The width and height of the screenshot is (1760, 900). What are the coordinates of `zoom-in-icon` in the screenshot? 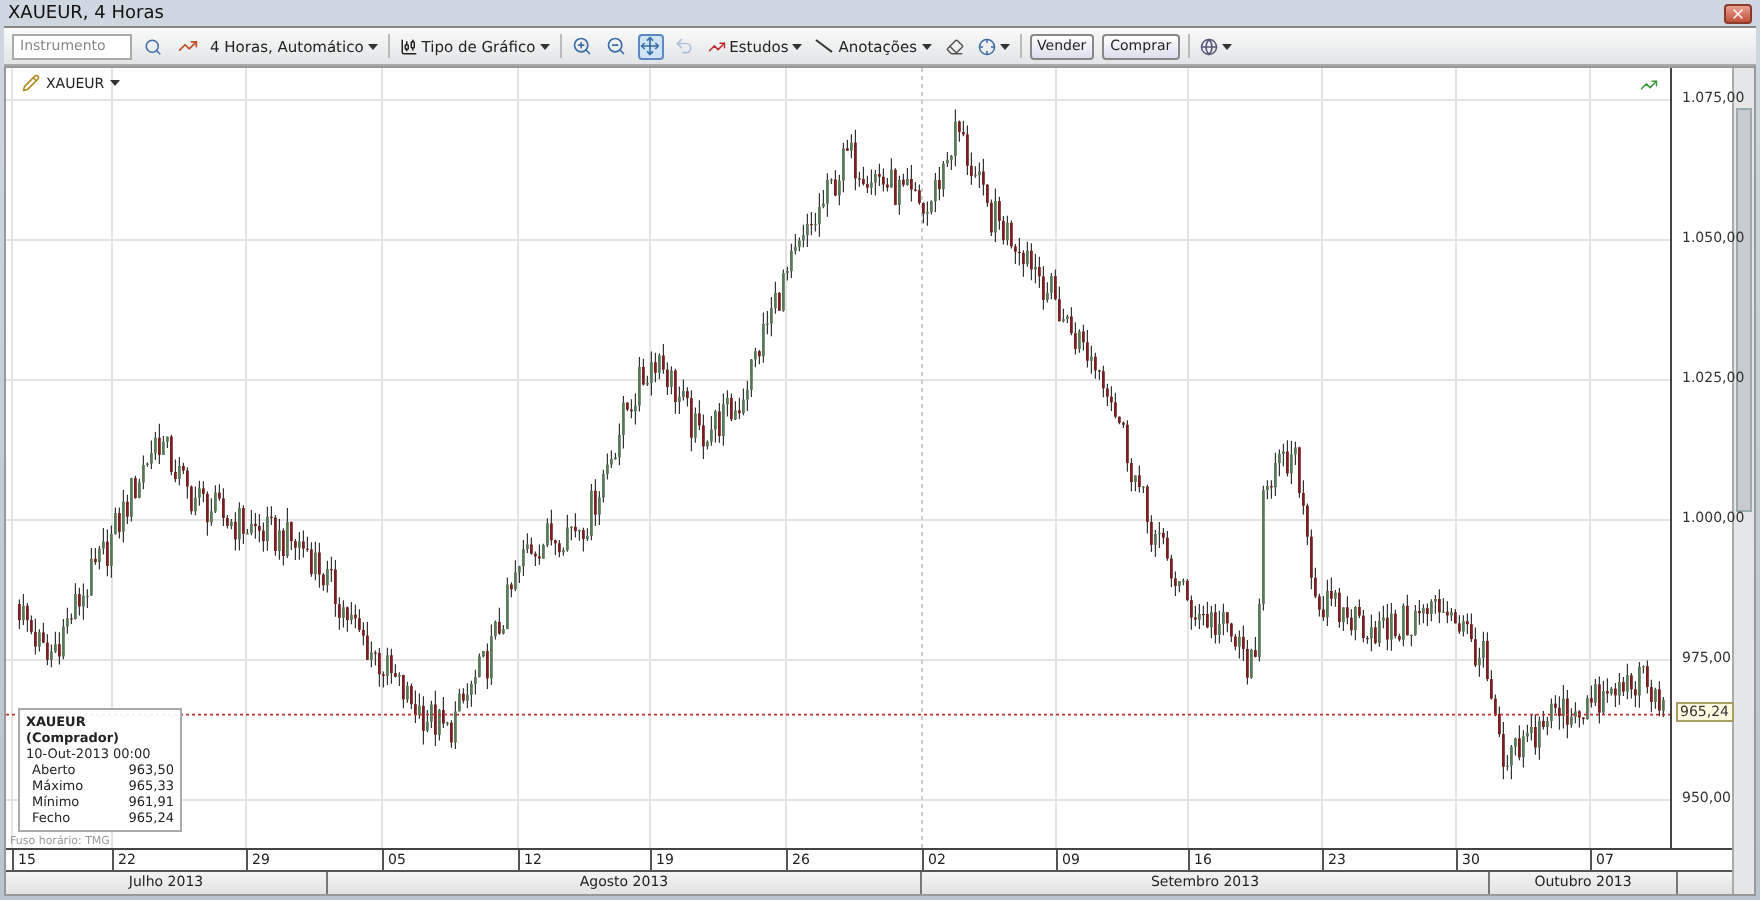 It's located at (582, 46).